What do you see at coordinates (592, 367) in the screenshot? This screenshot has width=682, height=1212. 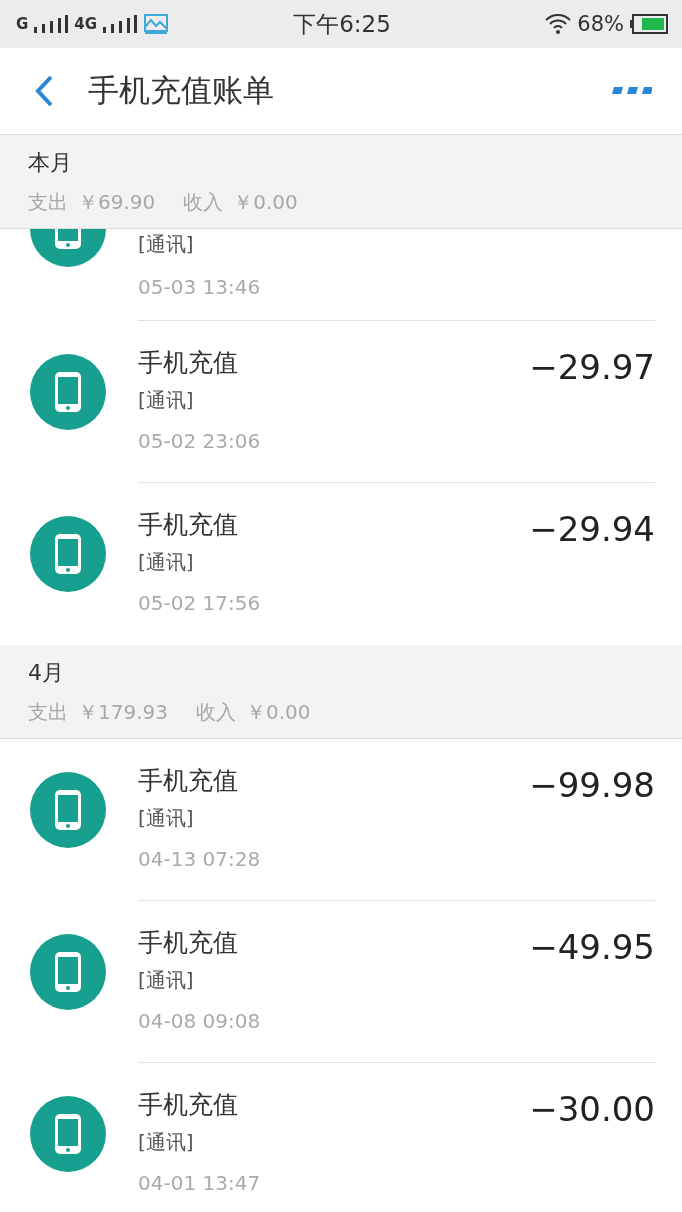 I see `bill-amount: −29.97` at bounding box center [592, 367].